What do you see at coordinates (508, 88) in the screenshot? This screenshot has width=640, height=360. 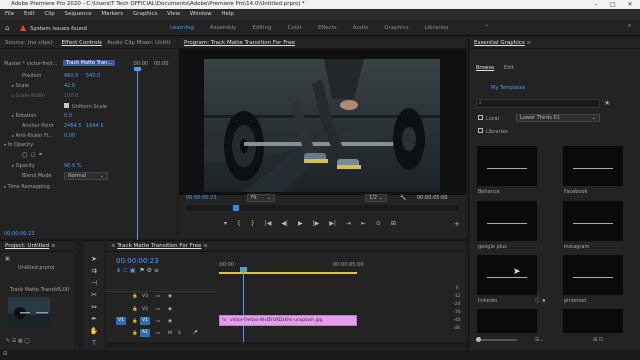 I see `my-templates-link: My Templates` at bounding box center [508, 88].